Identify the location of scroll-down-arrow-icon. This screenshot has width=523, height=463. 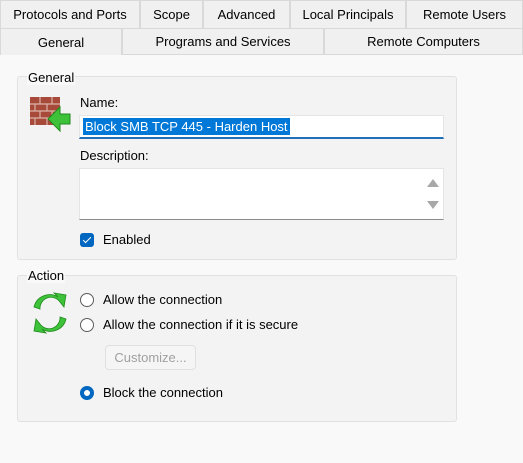
(433, 205).